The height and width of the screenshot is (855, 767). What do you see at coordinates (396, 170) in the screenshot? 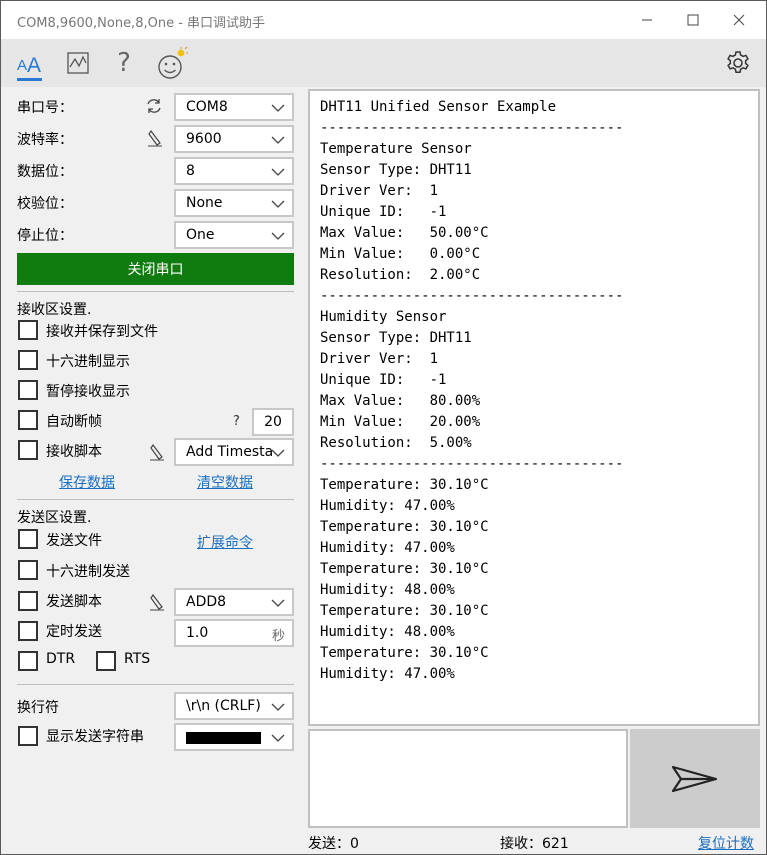
I see `output-line: Sensor Type: DHT11` at bounding box center [396, 170].